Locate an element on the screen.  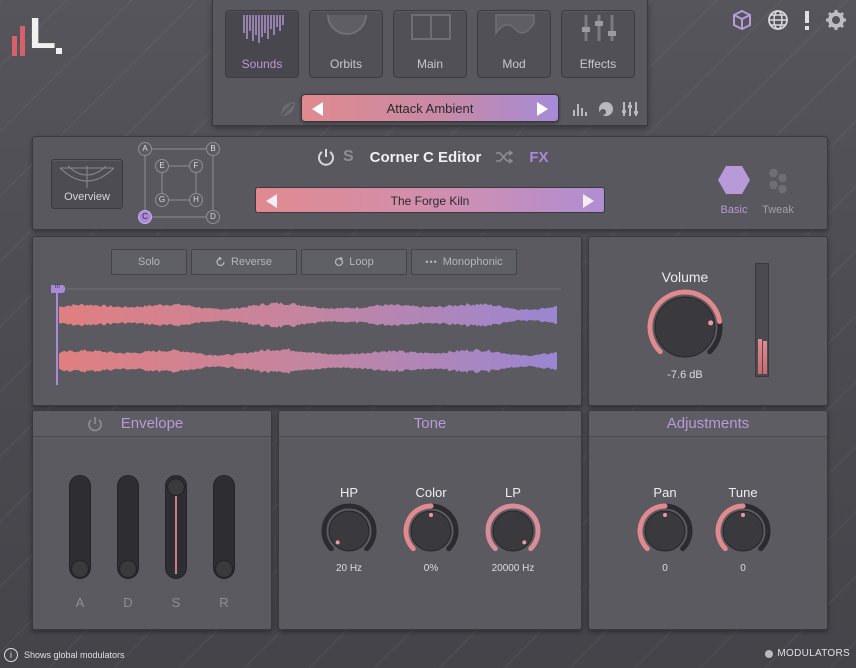
tab-main: Main is located at coordinates (430, 44).